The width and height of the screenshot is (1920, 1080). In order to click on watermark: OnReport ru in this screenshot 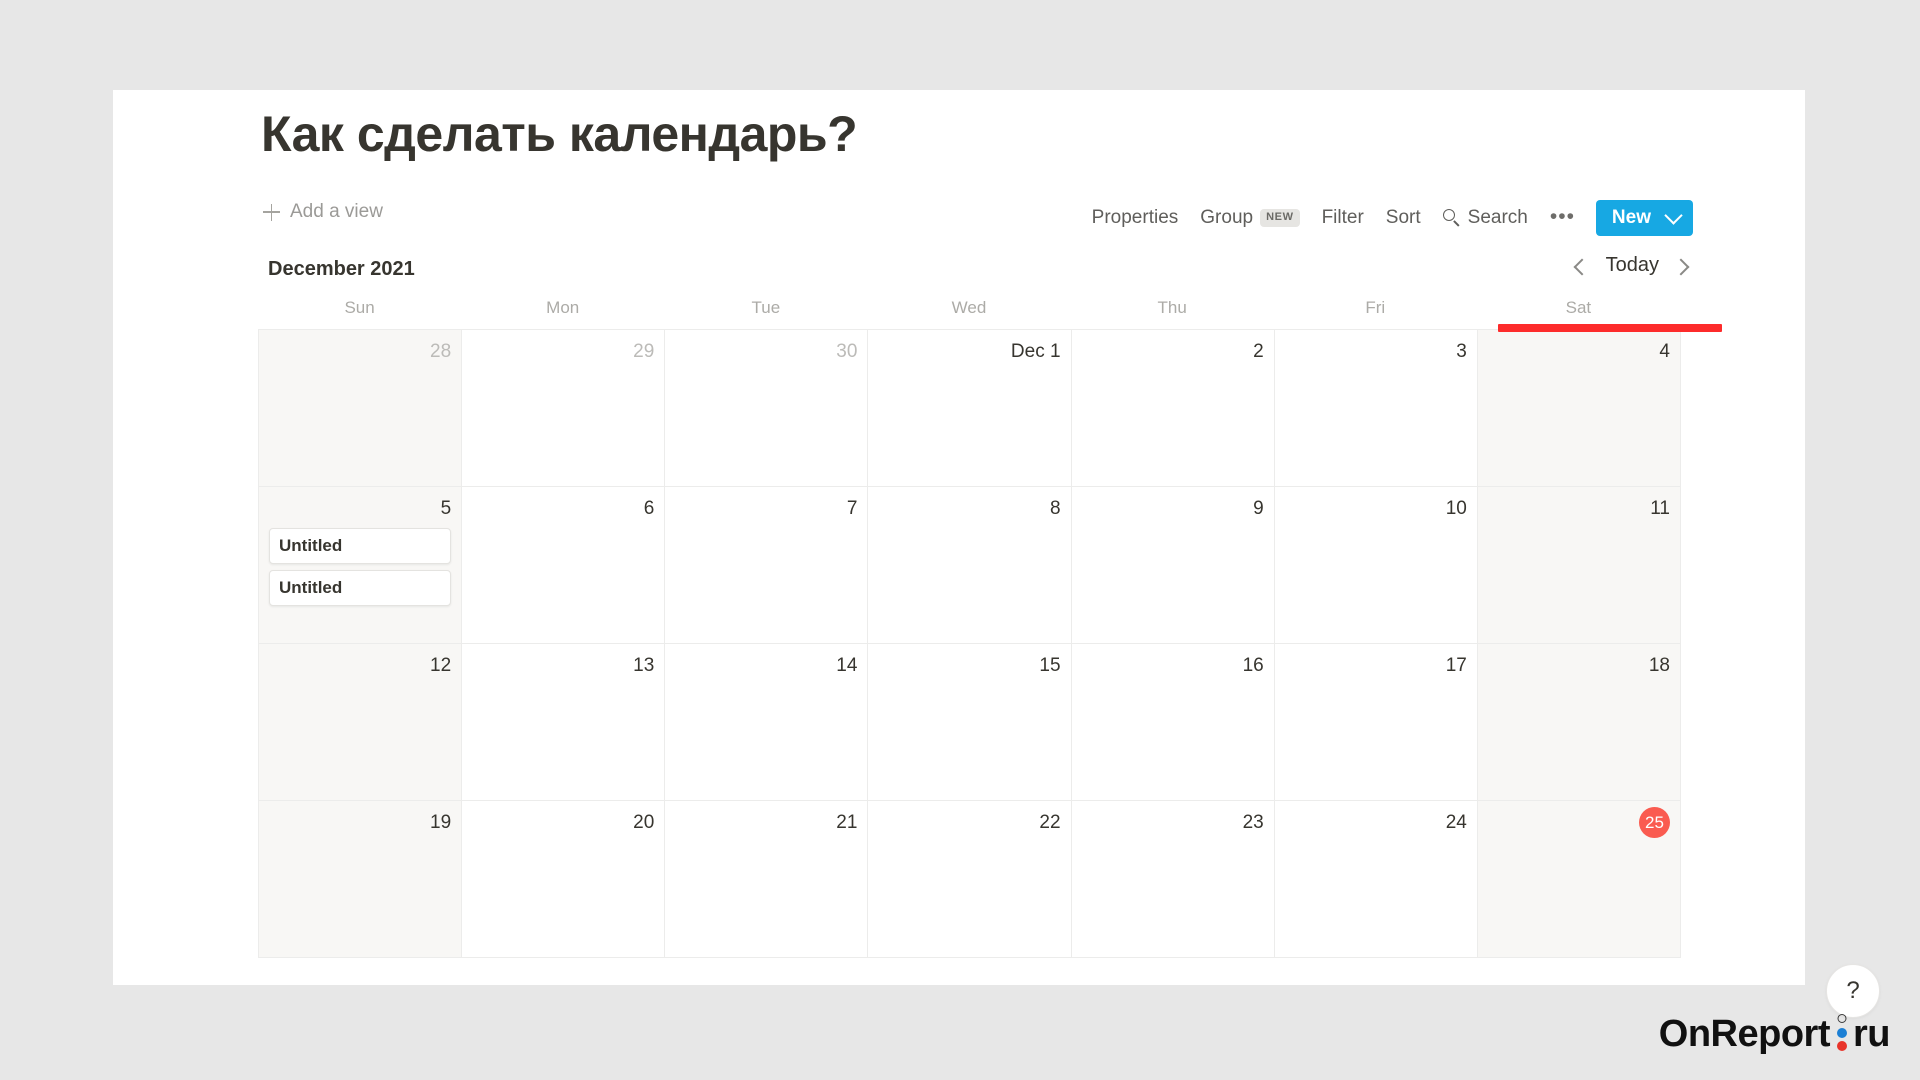, I will do `click(1774, 1034)`.